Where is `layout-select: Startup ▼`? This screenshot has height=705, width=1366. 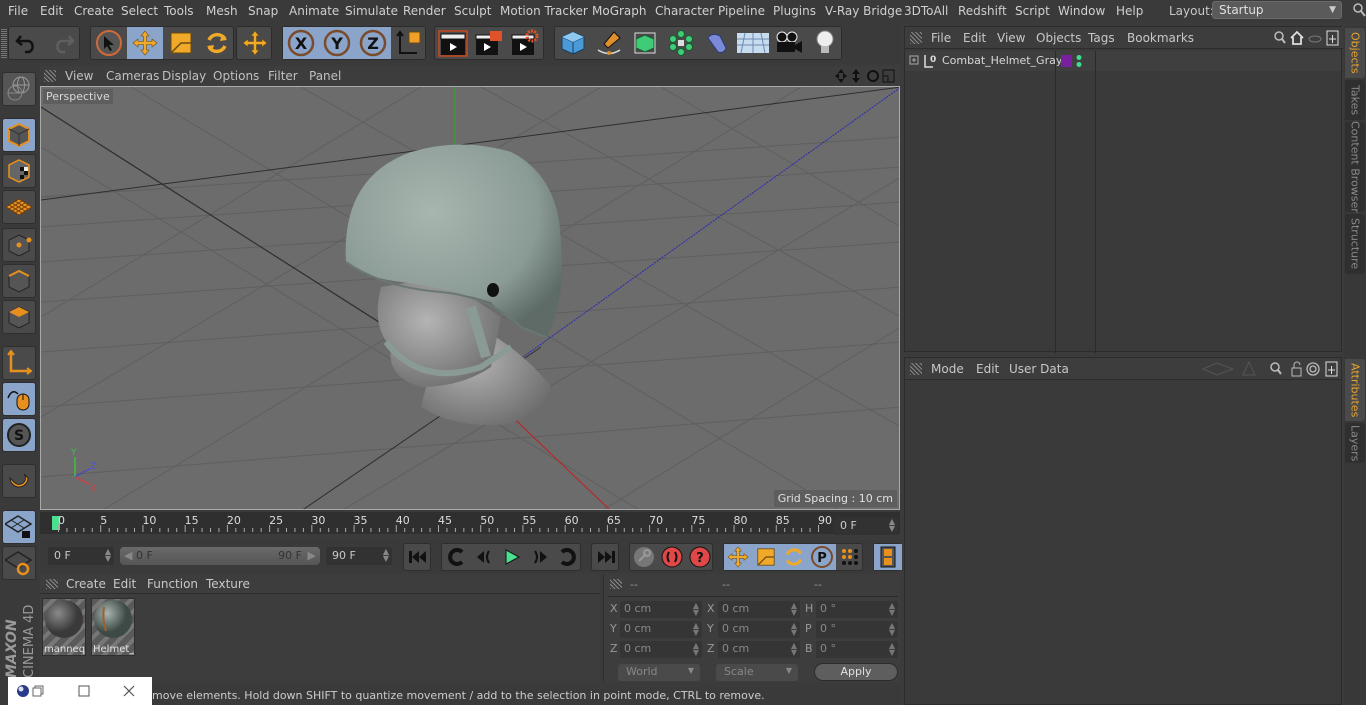 layout-select: Startup ▼ is located at coordinates (1277, 10).